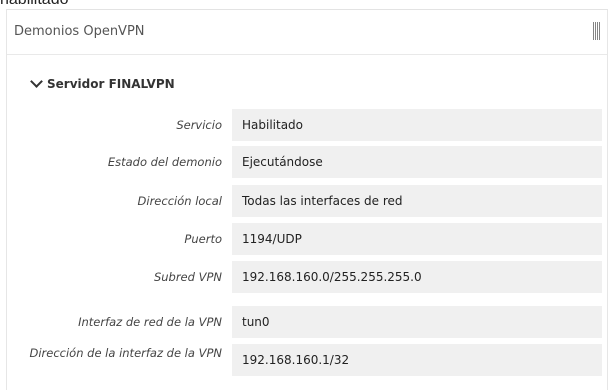  I want to click on row-value: 192.168.160.0/255.255.255.0, so click(417, 277).